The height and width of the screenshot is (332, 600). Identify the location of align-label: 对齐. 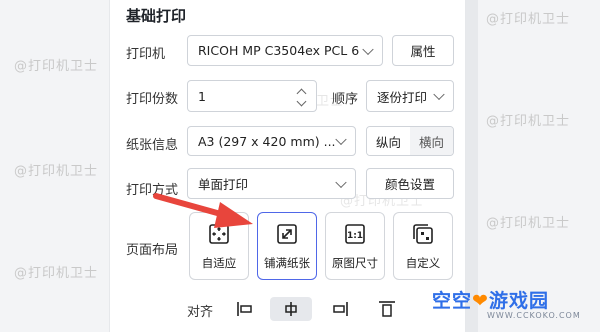
(200, 312).